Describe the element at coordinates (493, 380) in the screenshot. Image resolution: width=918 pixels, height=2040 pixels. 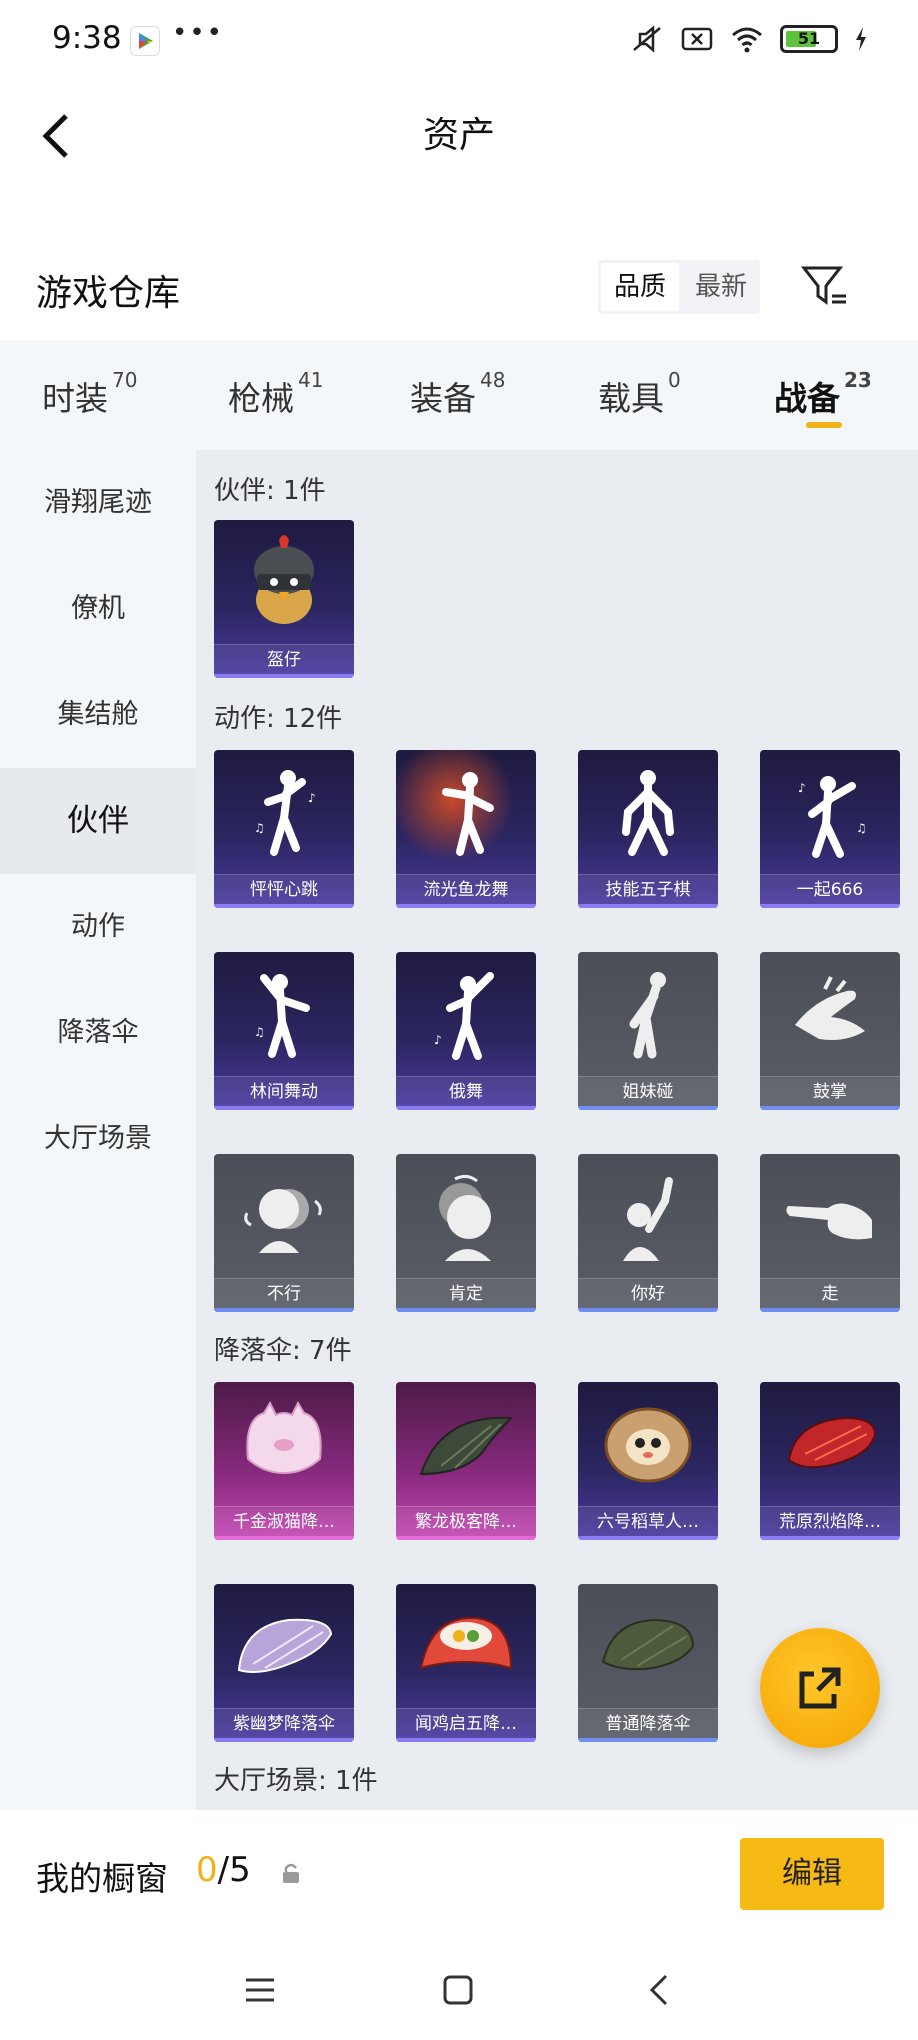
I see `tab-count: 48` at that location.